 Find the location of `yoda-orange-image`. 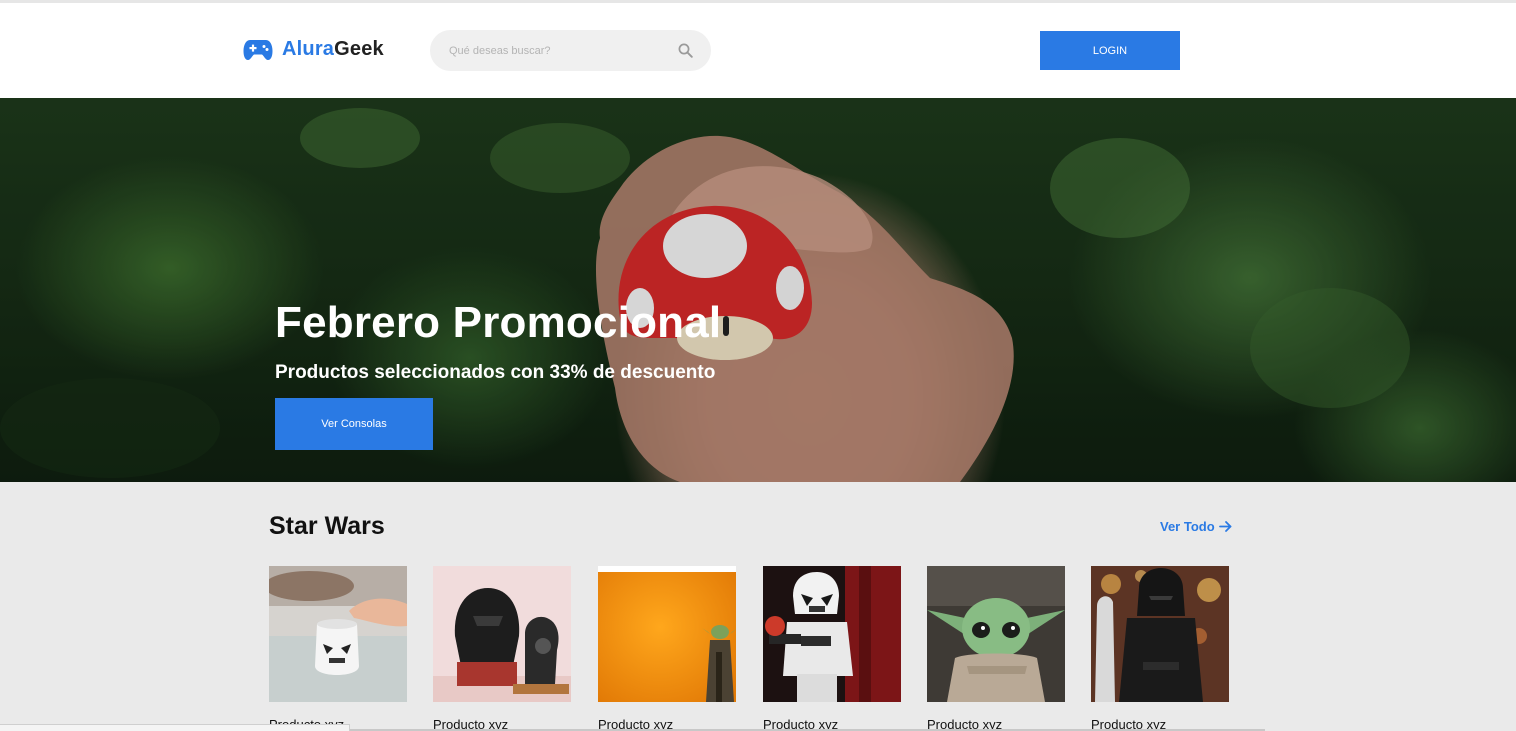

yoda-orange-image is located at coordinates (667, 634).